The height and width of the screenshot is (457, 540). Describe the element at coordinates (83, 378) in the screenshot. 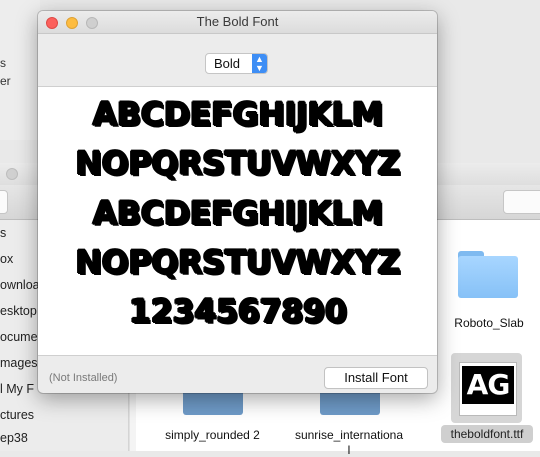

I see `install-status: (Not Installed)` at that location.